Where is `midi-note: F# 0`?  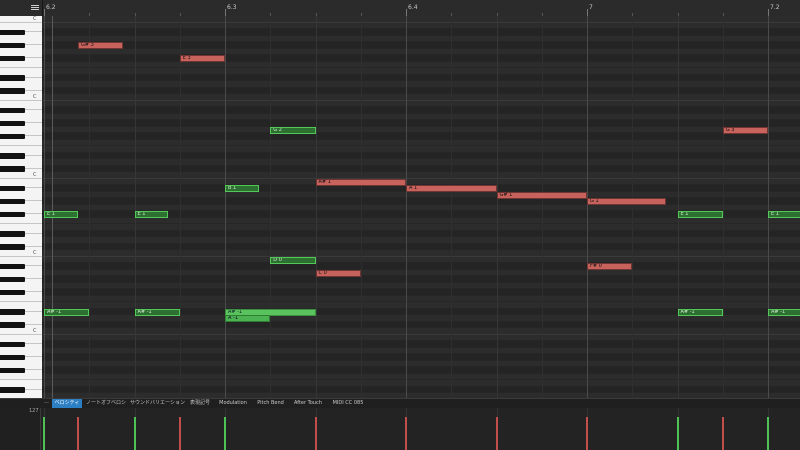 midi-note: F# 0 is located at coordinates (610, 266).